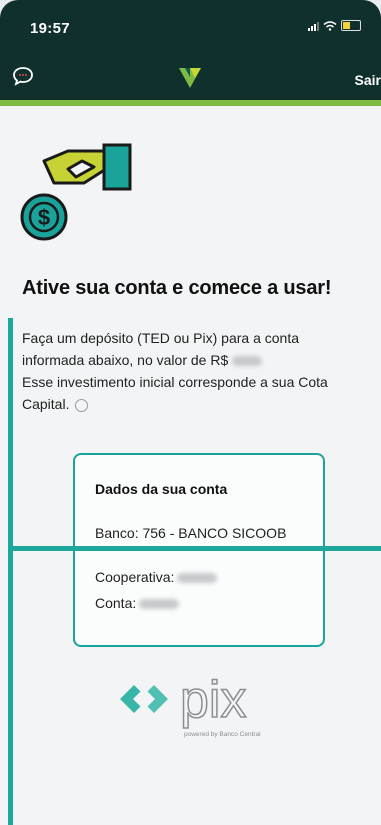 The width and height of the screenshot is (381, 825). What do you see at coordinates (177, 288) in the screenshot?
I see `page-title: Ative sua conta e comece a usar!` at bounding box center [177, 288].